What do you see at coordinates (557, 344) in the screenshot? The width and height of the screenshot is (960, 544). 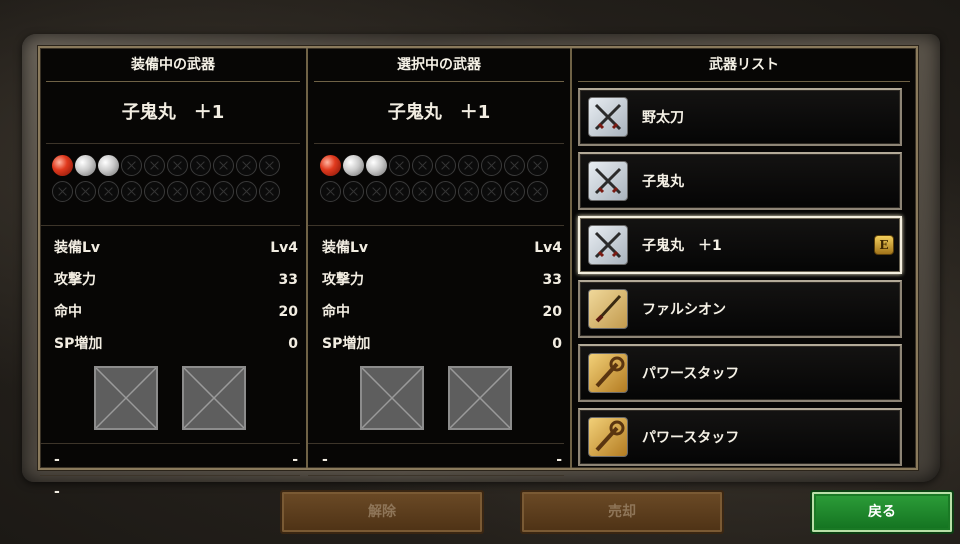 I see `stat-value: 0` at bounding box center [557, 344].